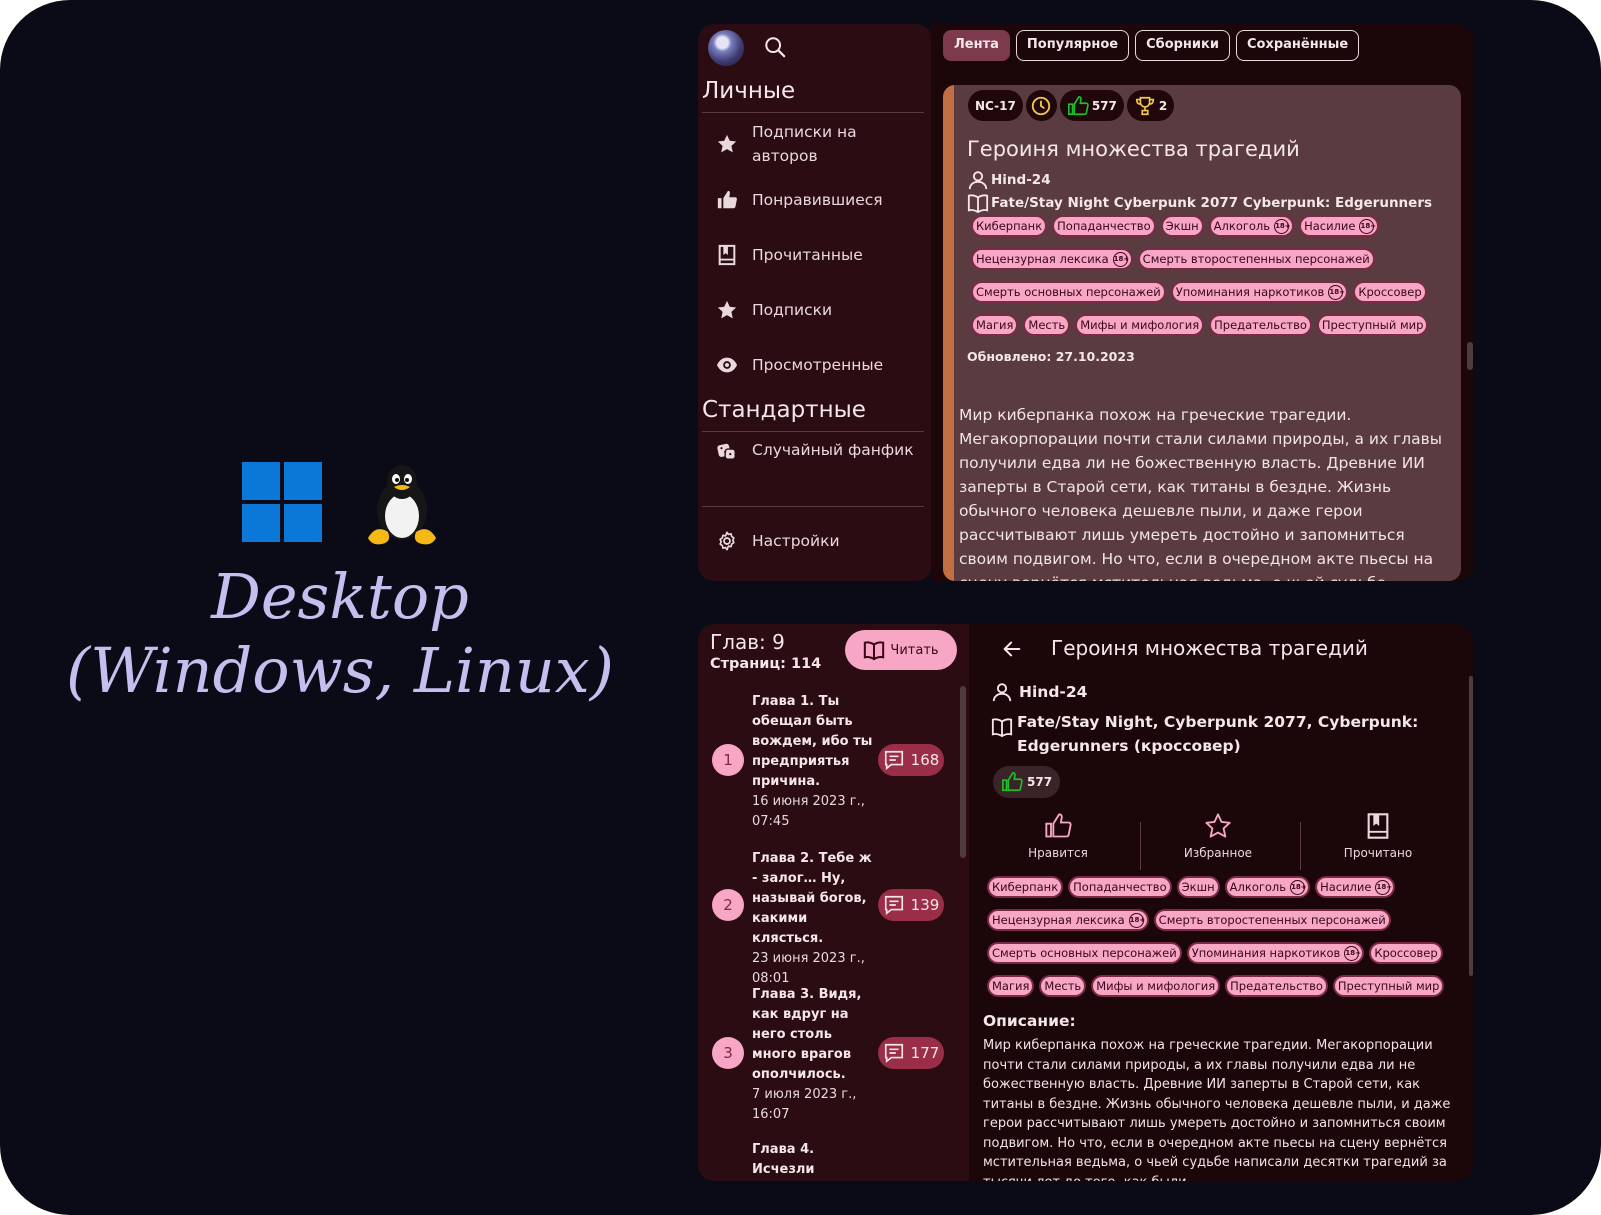 The image size is (1601, 1215). I want to click on star-icon, so click(1218, 825).